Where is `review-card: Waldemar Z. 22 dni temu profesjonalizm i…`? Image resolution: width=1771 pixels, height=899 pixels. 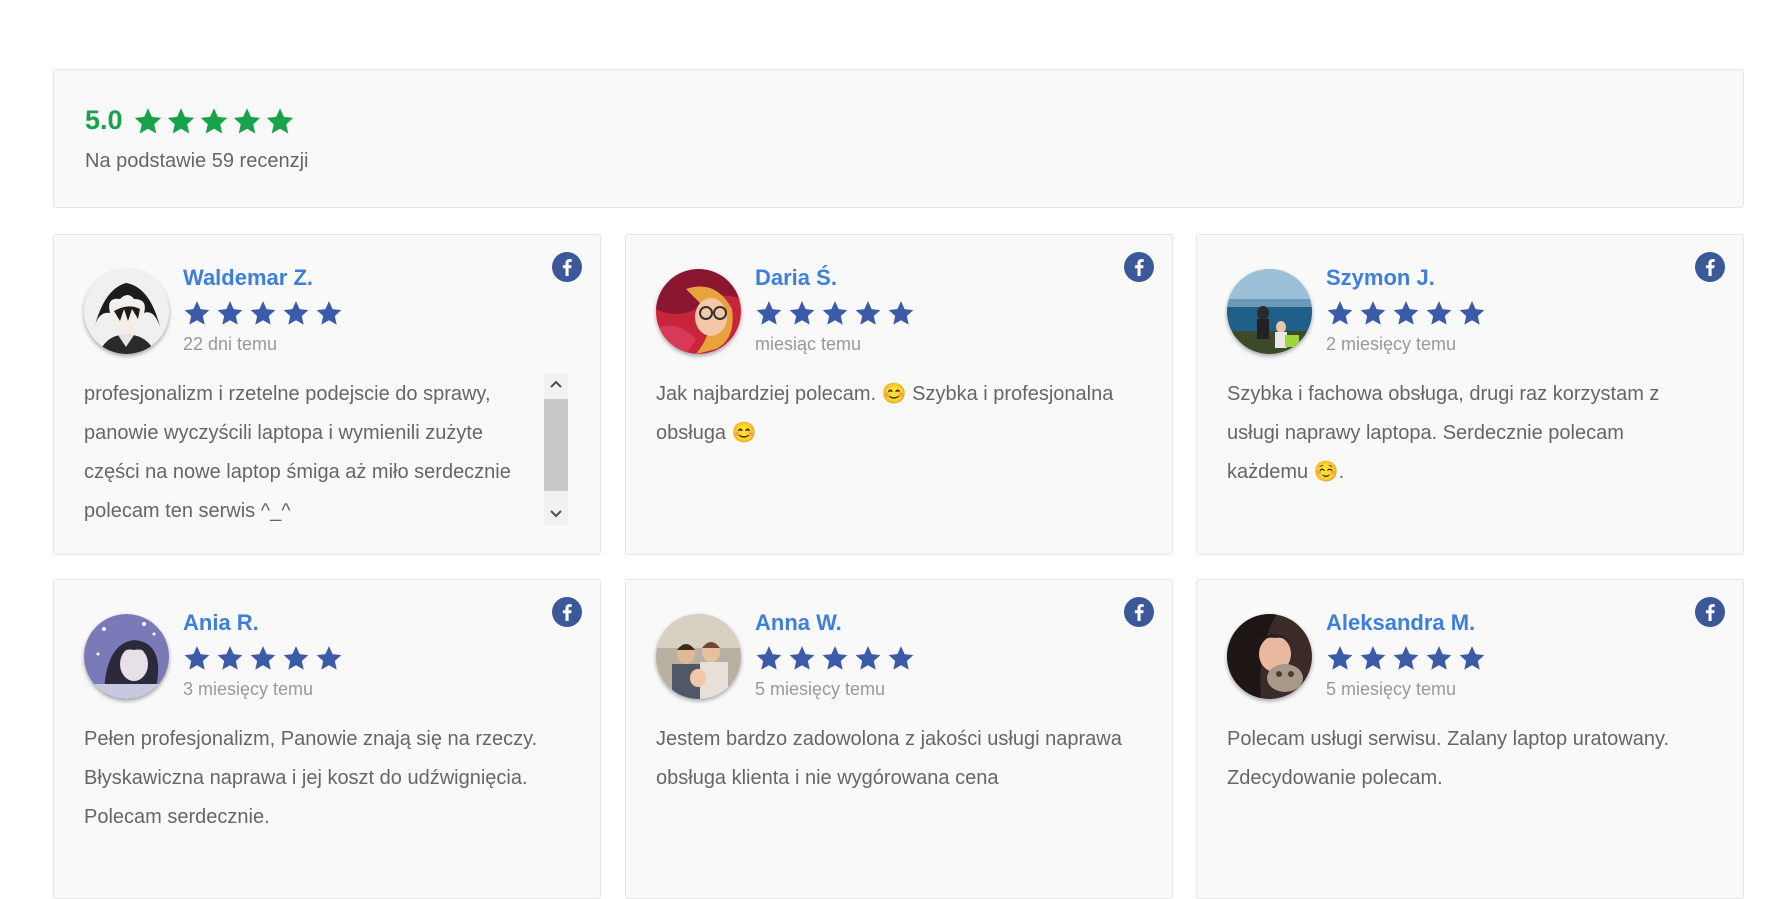 review-card: Waldemar Z. 22 dni temu profesjonalizm i… is located at coordinates (327, 394).